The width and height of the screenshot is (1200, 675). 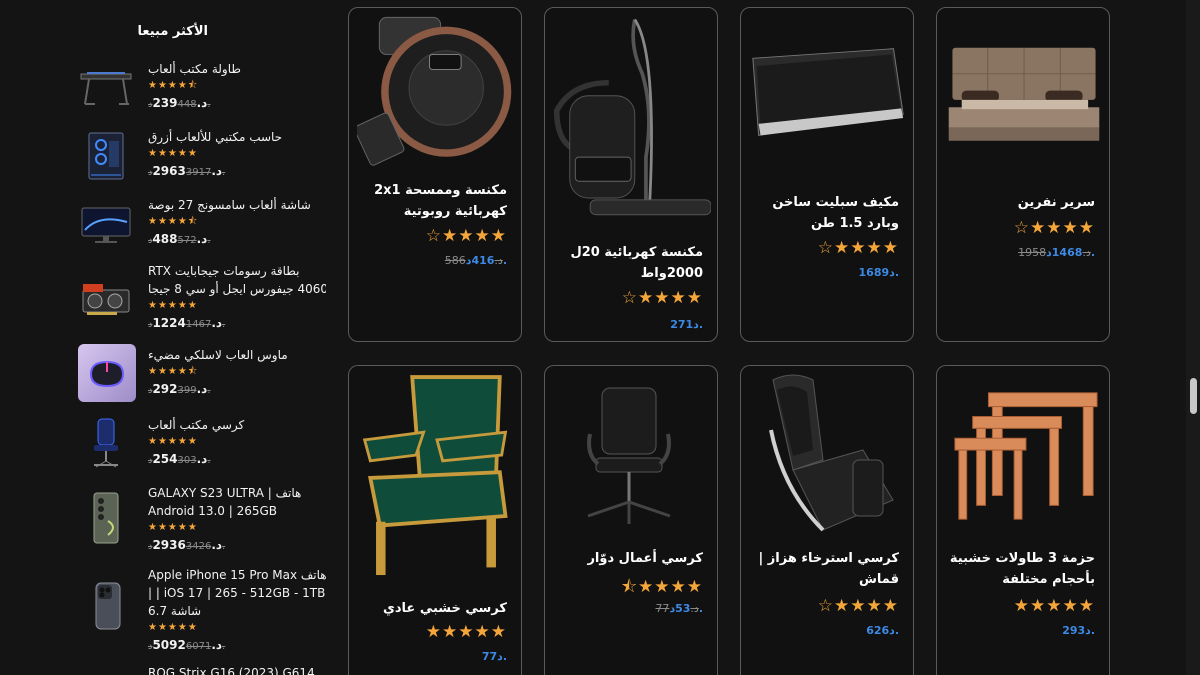 I want to click on product-title: مكنسة وممسحة 2x1 كهربائية روبوتية, so click(x=432, y=201).